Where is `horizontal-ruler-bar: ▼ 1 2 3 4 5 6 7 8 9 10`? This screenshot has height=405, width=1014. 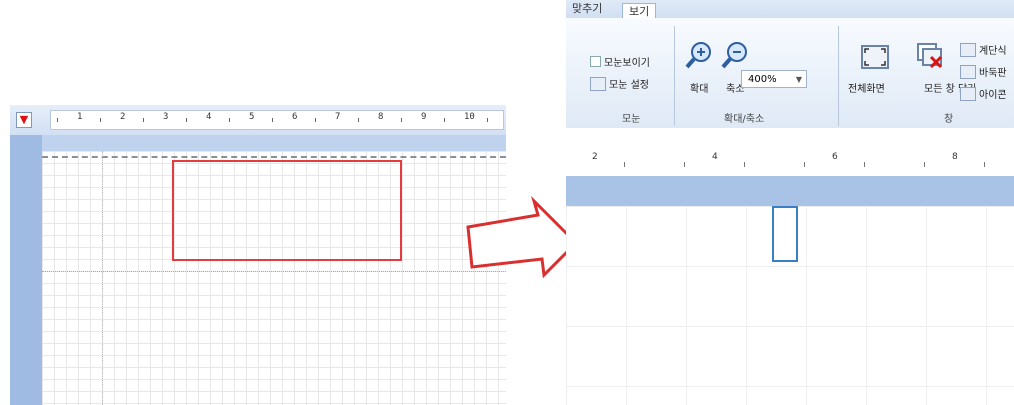 horizontal-ruler-bar: ▼ 1 2 3 4 5 6 7 8 9 10 is located at coordinates (258, 120).